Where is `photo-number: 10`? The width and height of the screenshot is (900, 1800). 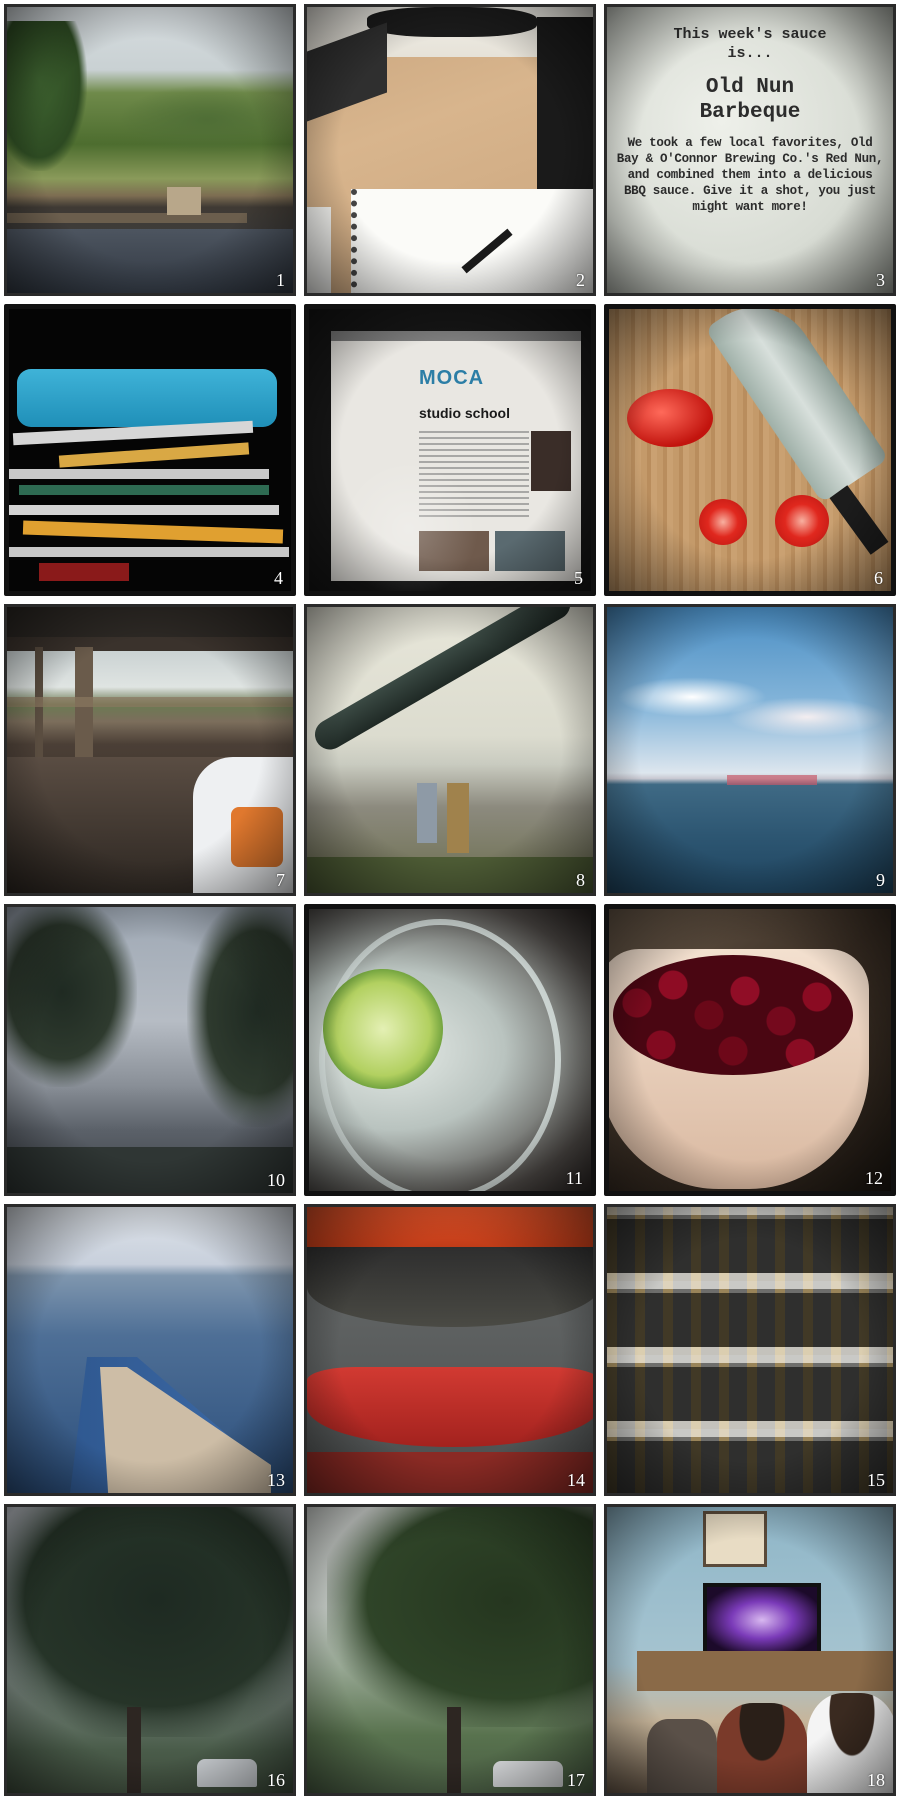
photo-number: 10 is located at coordinates (276, 1180).